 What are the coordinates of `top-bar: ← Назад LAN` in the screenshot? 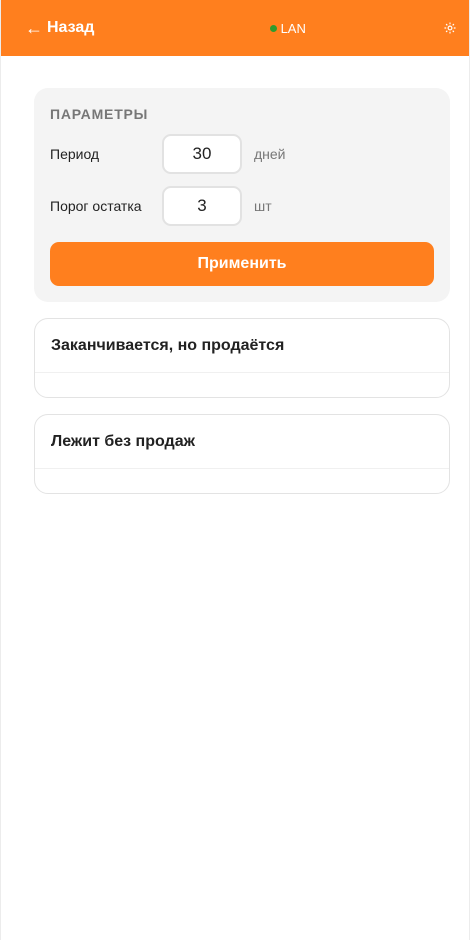 It's located at (235, 28).